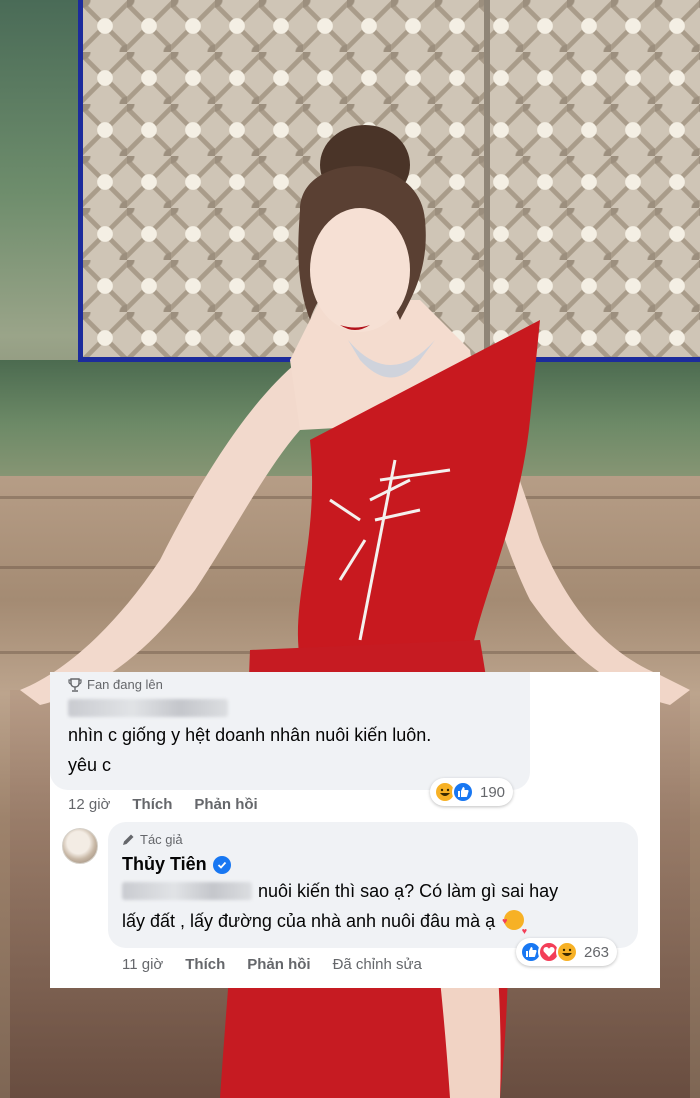 The image size is (700, 1098). Describe the element at coordinates (187, 891) in the screenshot. I see `mention-redacted` at that location.